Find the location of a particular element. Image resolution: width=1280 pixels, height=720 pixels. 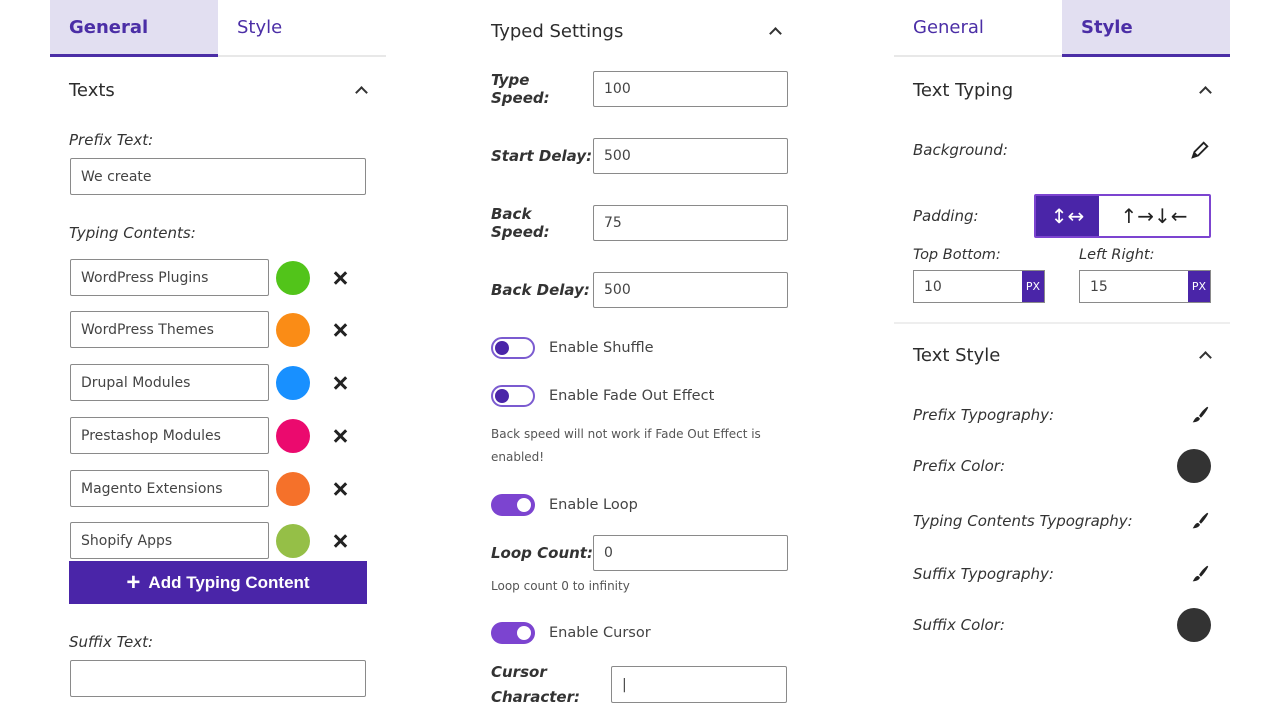

cursor-label: Enable Cursor is located at coordinates (600, 633).